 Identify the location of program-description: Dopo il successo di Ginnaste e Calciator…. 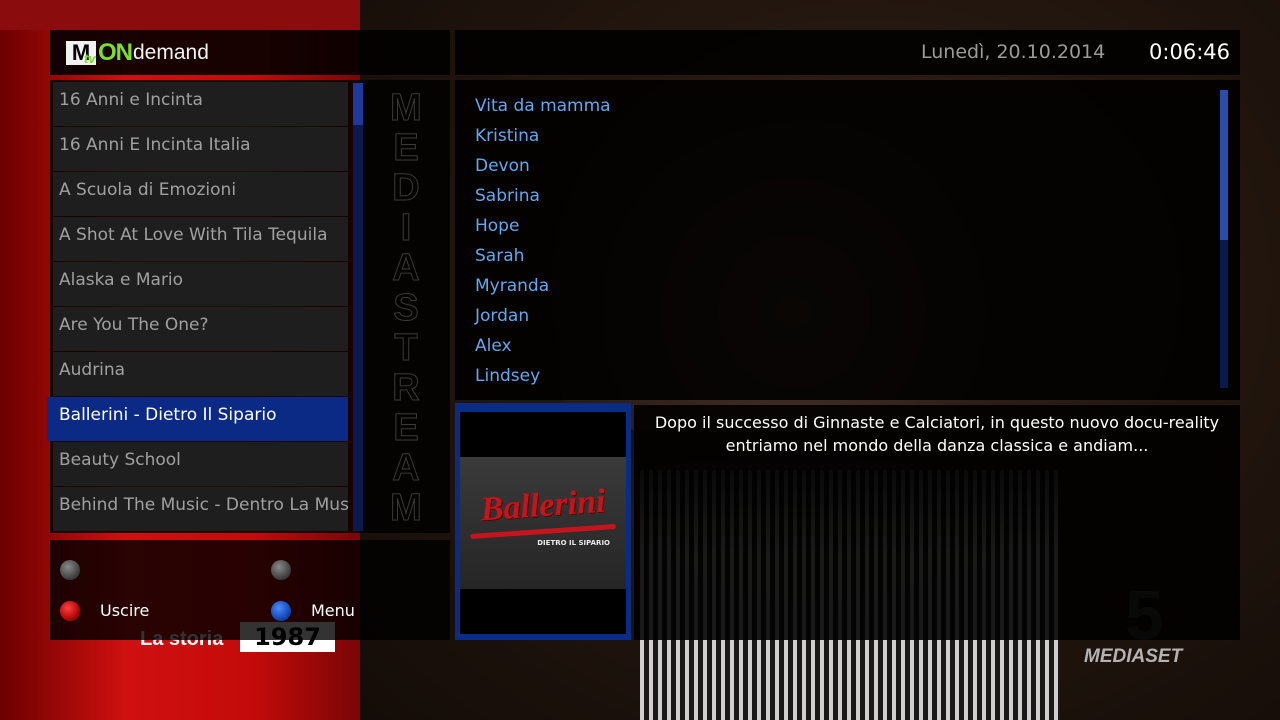
(937, 434).